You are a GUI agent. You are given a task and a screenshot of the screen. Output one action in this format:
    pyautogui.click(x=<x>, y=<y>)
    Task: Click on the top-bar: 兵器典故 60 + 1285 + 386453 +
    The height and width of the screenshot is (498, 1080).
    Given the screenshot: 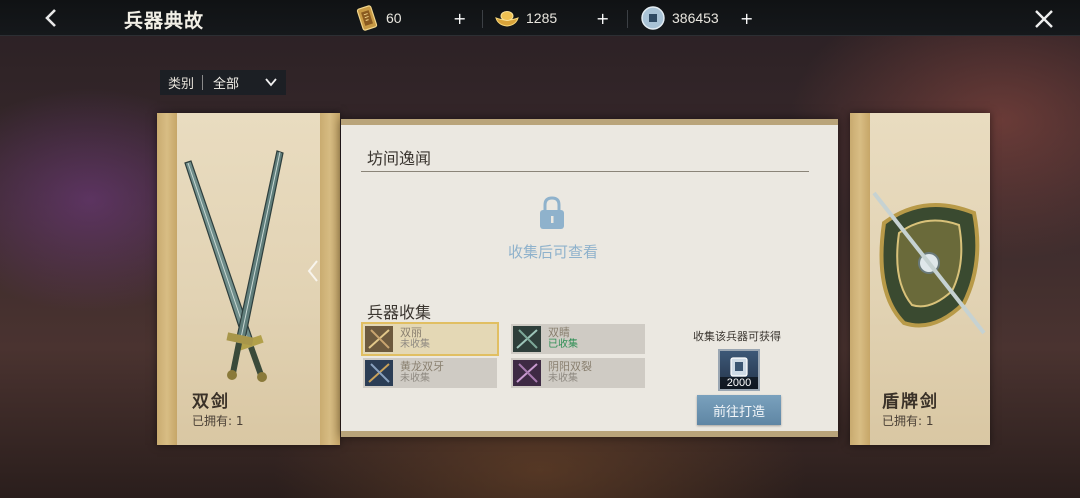 What is the action you would take?
    pyautogui.click(x=540, y=18)
    